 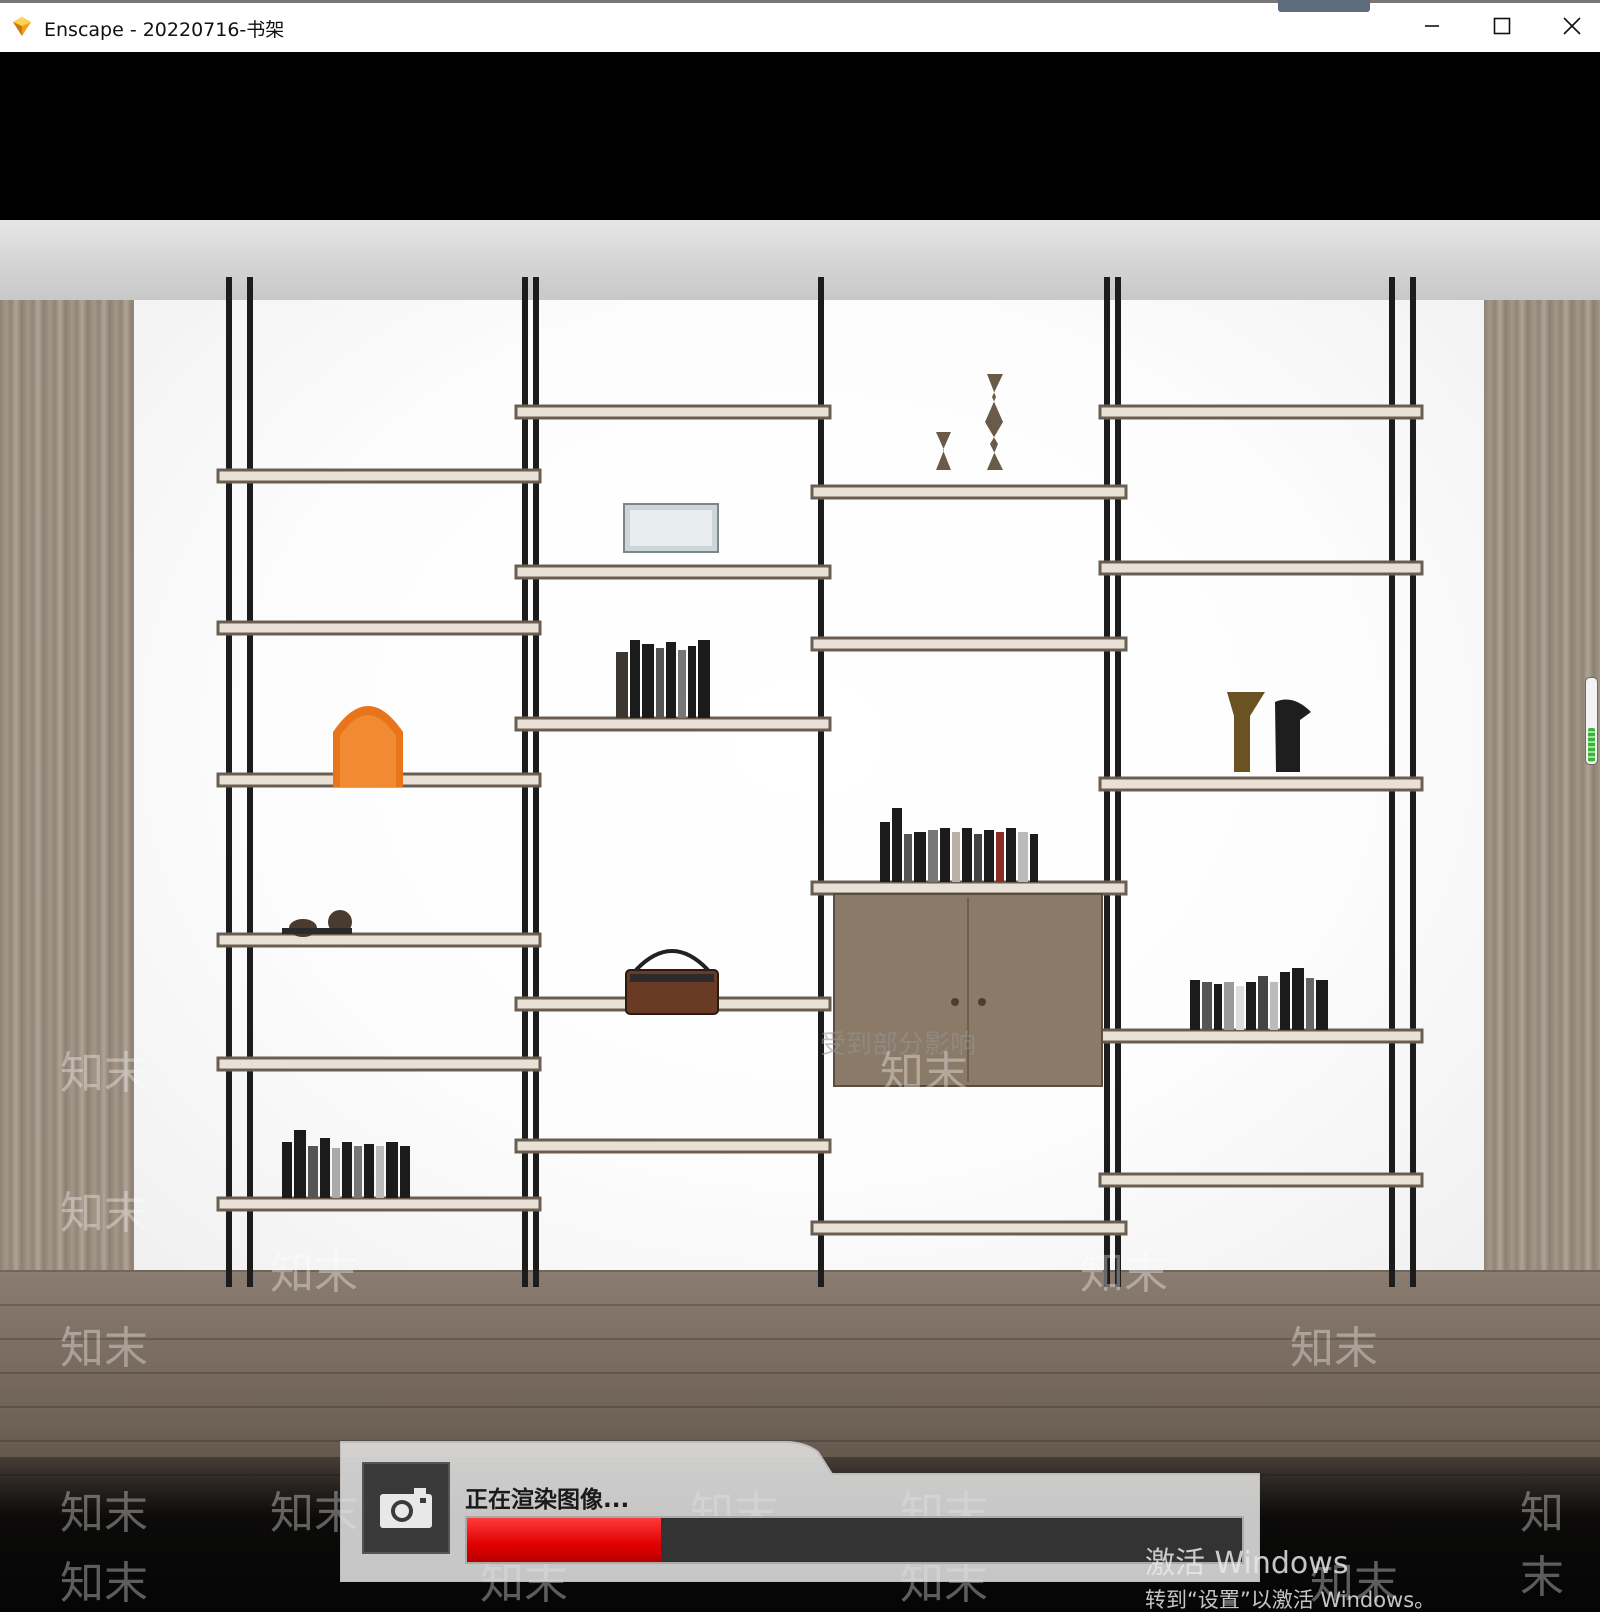 What do you see at coordinates (800, 26) in the screenshot?
I see `title-bar: Enscape - 20220716-书架` at bounding box center [800, 26].